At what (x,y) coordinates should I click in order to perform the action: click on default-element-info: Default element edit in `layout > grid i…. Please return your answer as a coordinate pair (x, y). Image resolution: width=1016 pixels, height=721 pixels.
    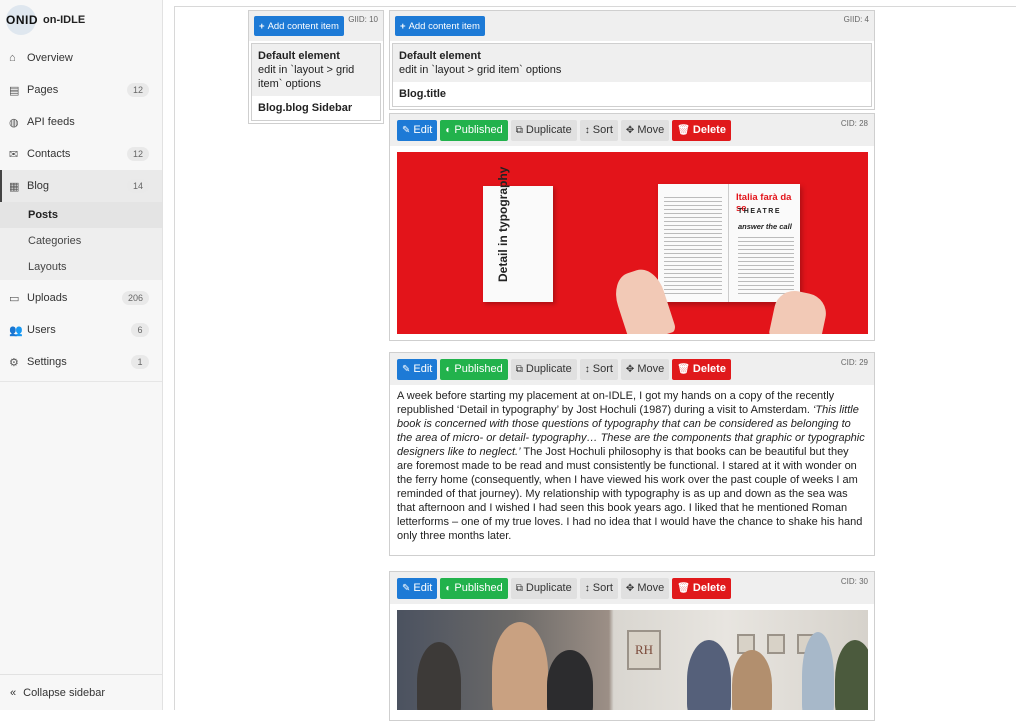
    Looking at the image, I should click on (316, 70).